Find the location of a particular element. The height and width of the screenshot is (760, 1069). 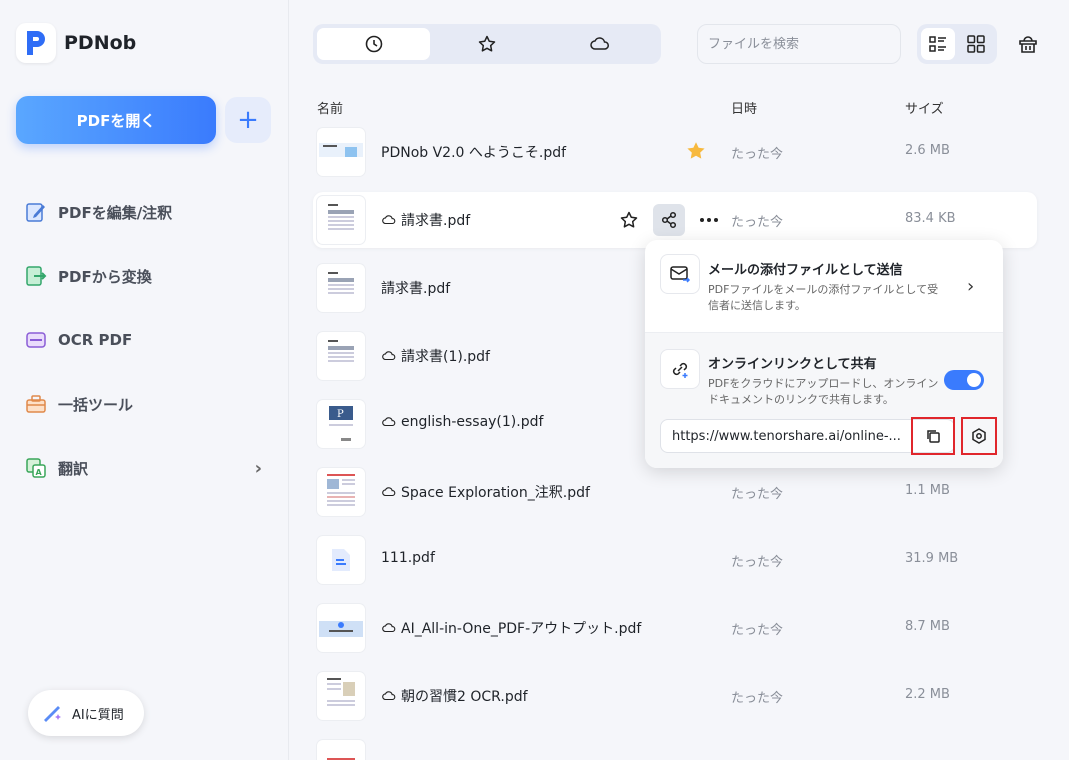

link-icon is located at coordinates (680, 369).